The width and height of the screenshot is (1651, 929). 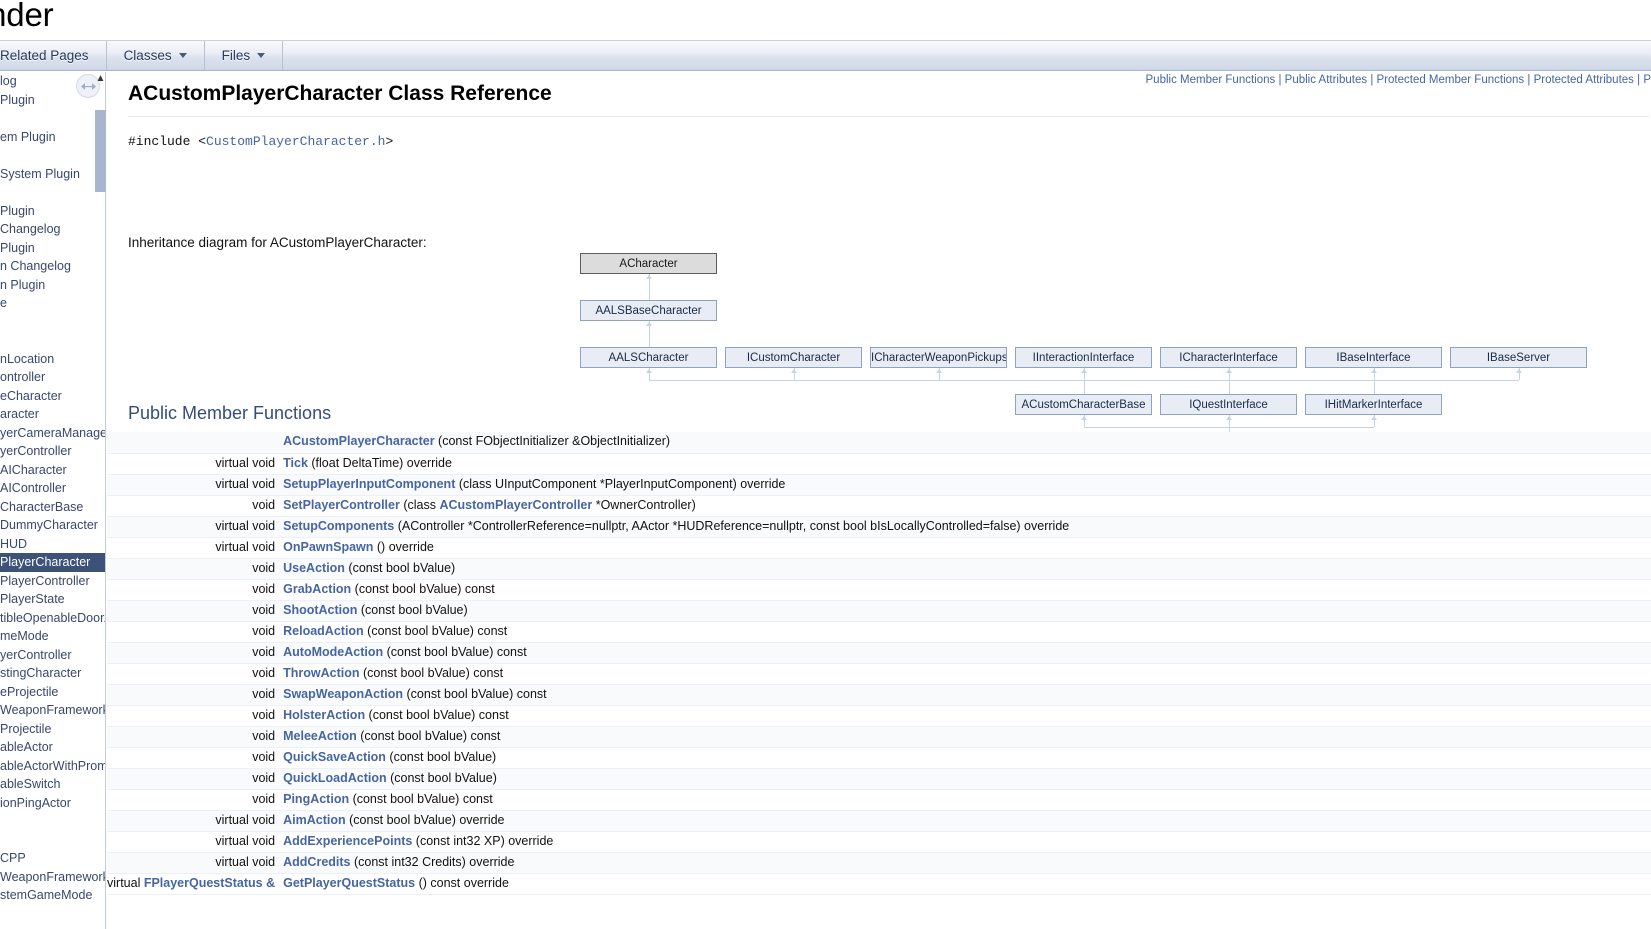 What do you see at coordinates (334, 757) in the screenshot?
I see `member-name-link: QuickSaveAction` at bounding box center [334, 757].